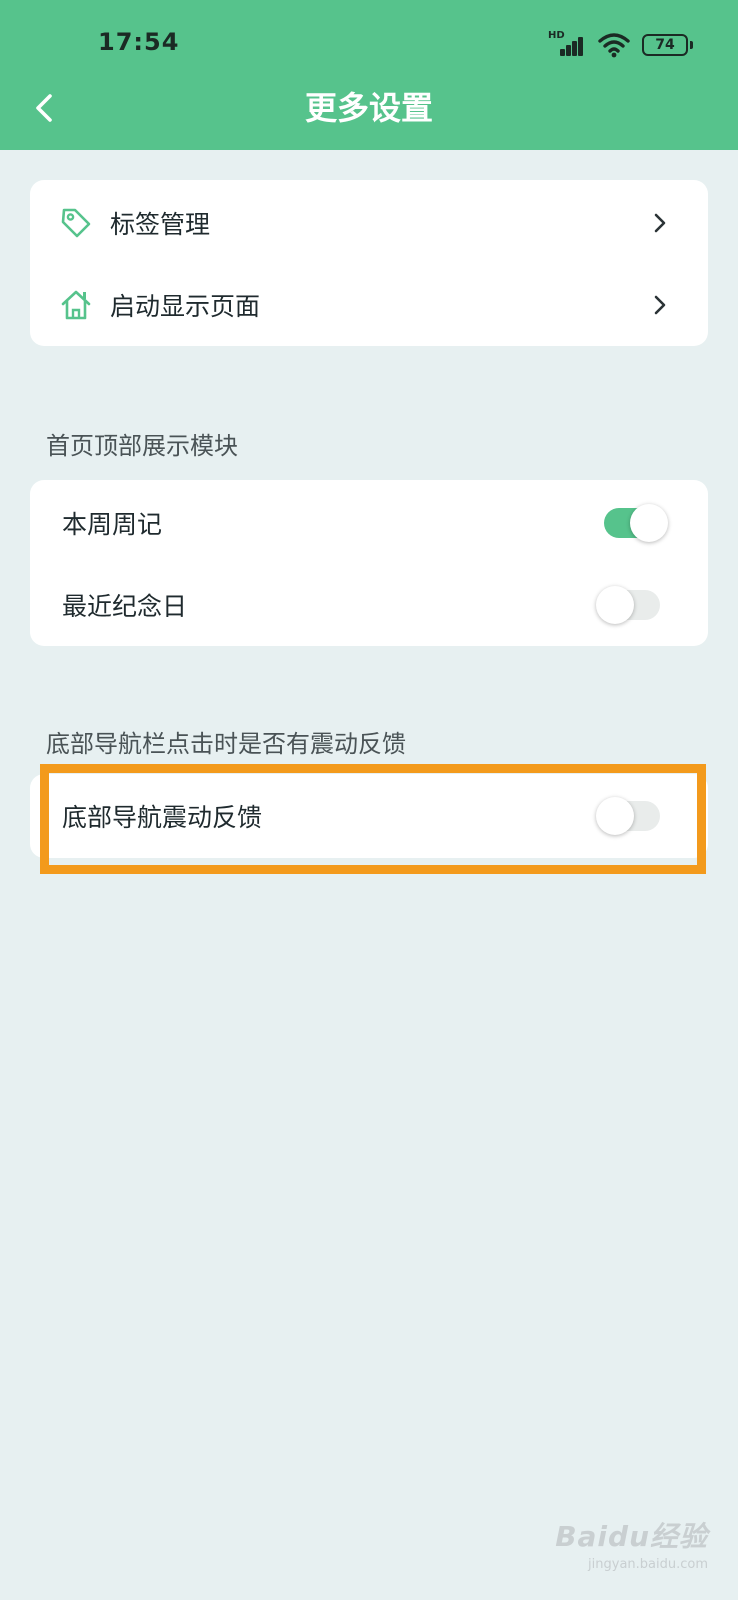 The width and height of the screenshot is (738, 1600). Describe the element at coordinates (76, 305) in the screenshot. I see `home-icon` at that location.